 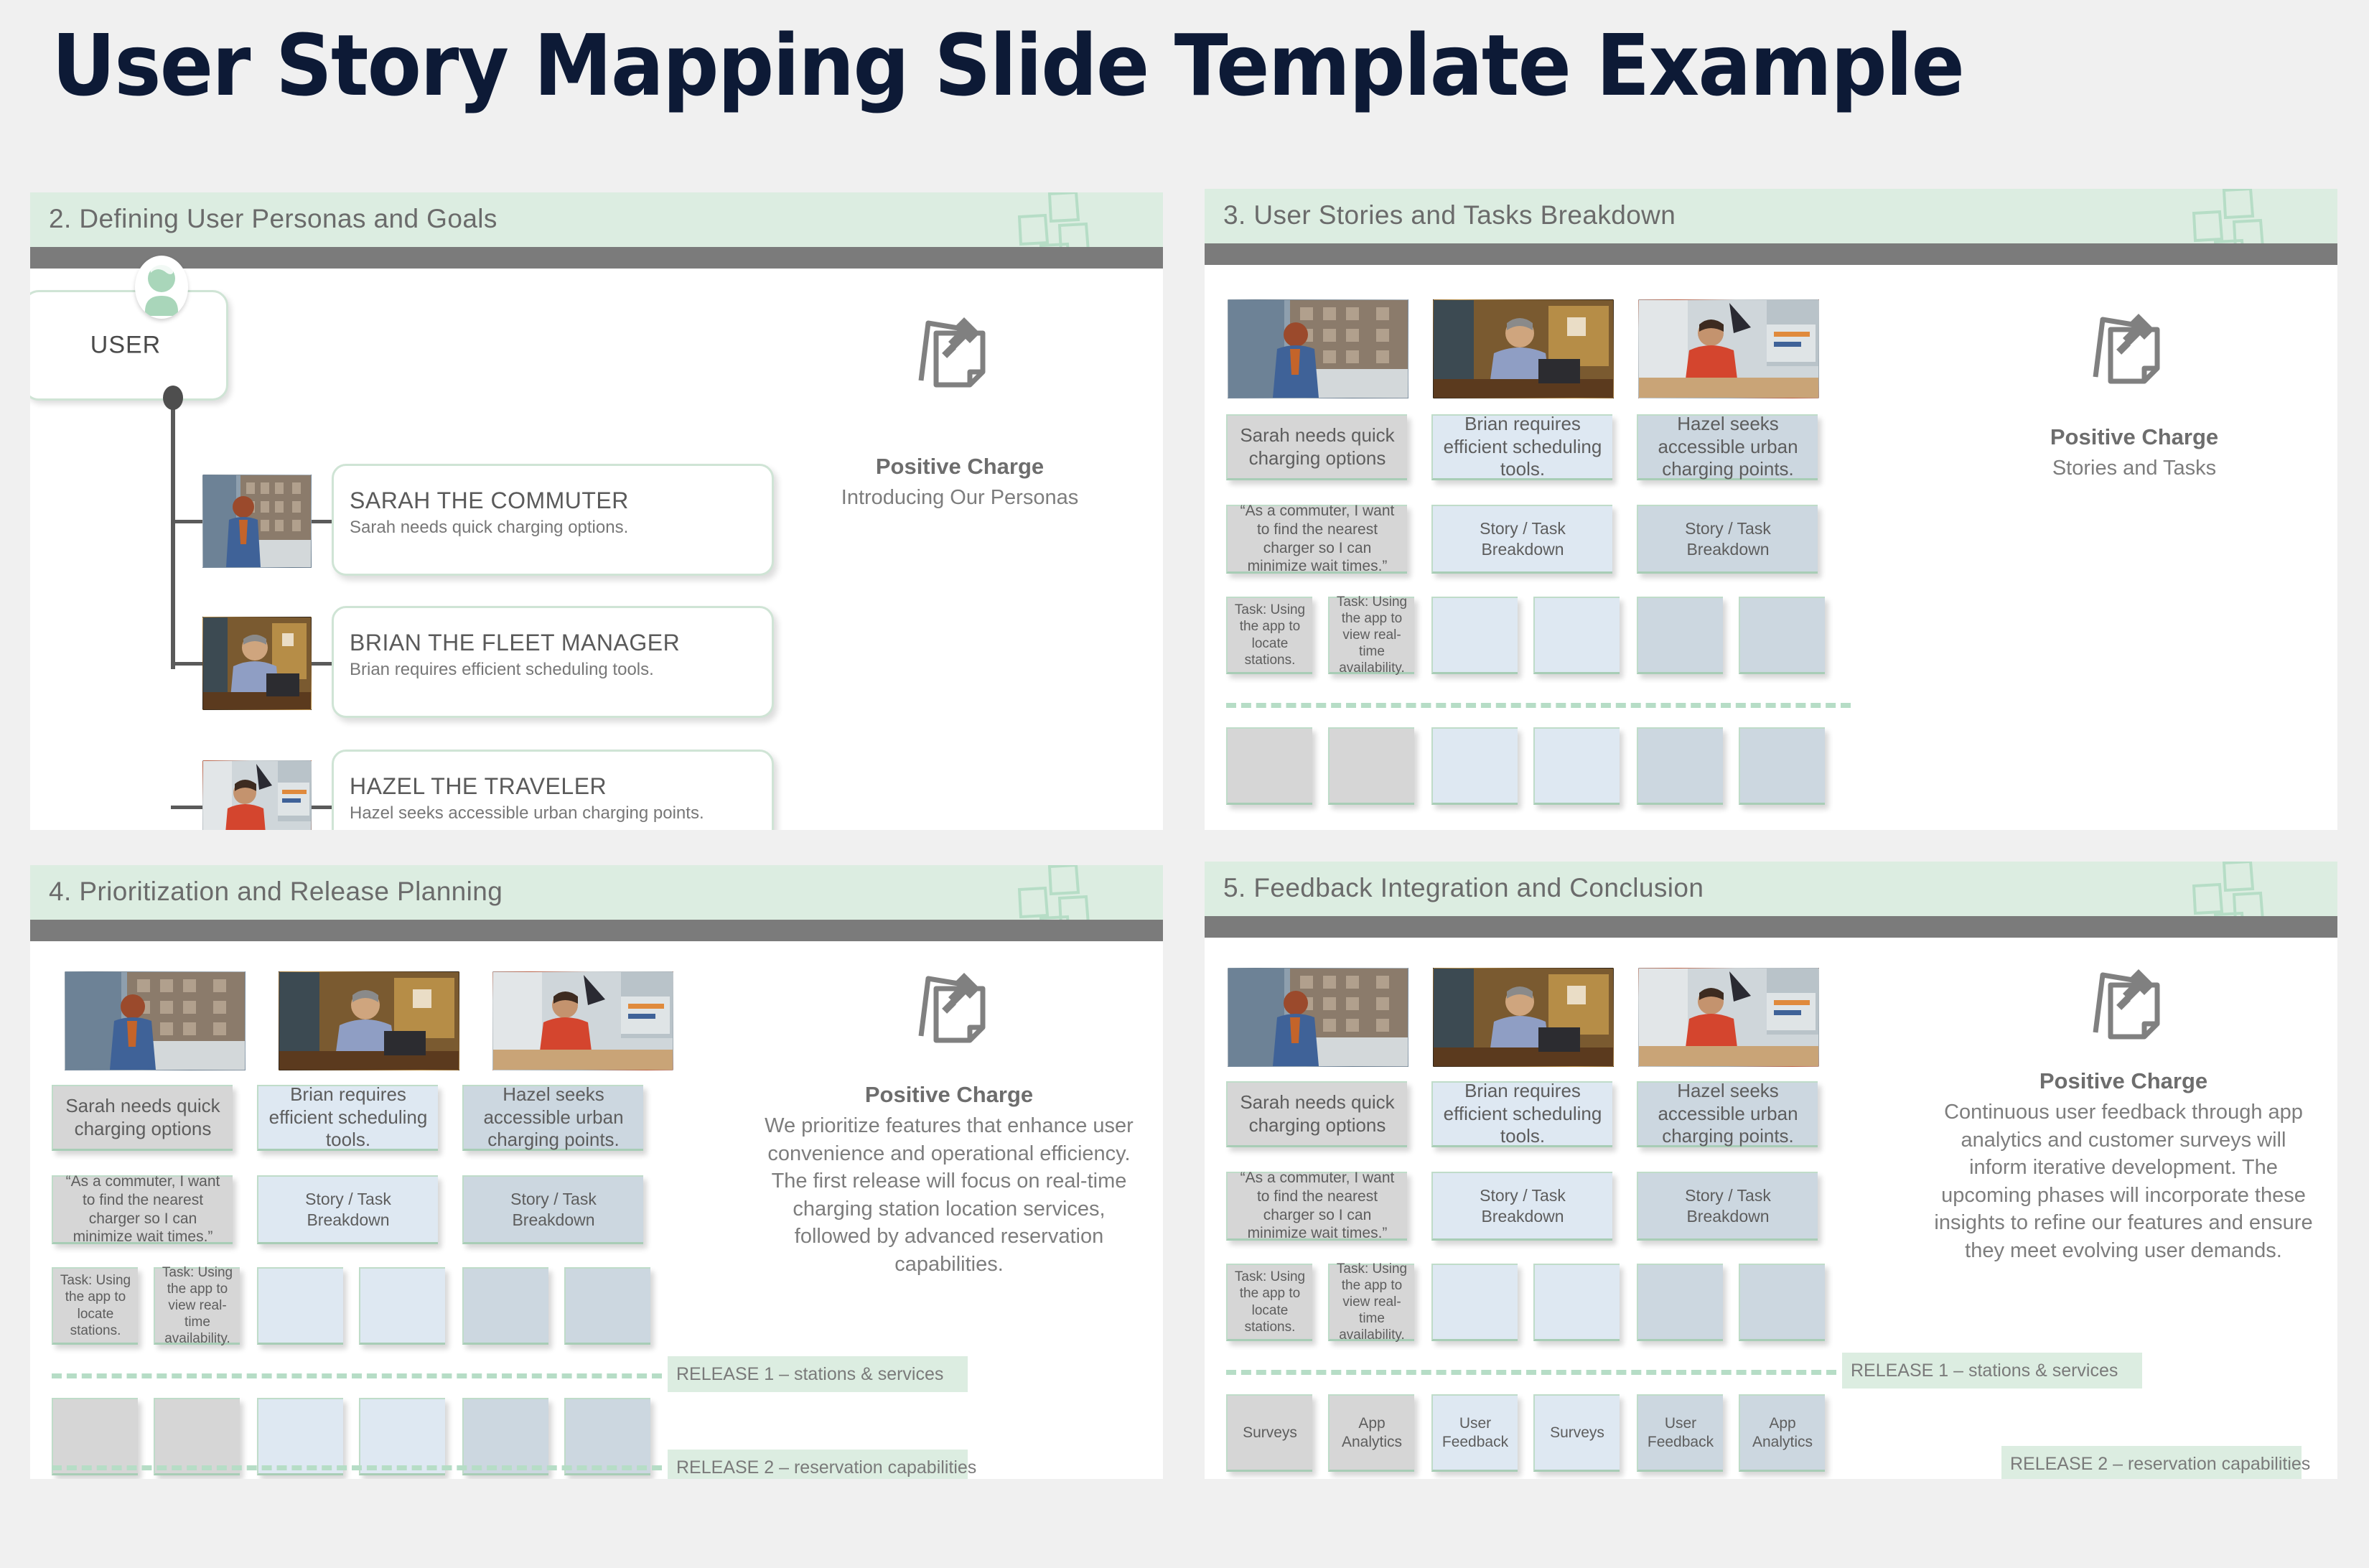 I want to click on panel1-brand-body: Introducing Our Personas, so click(x=960, y=497).